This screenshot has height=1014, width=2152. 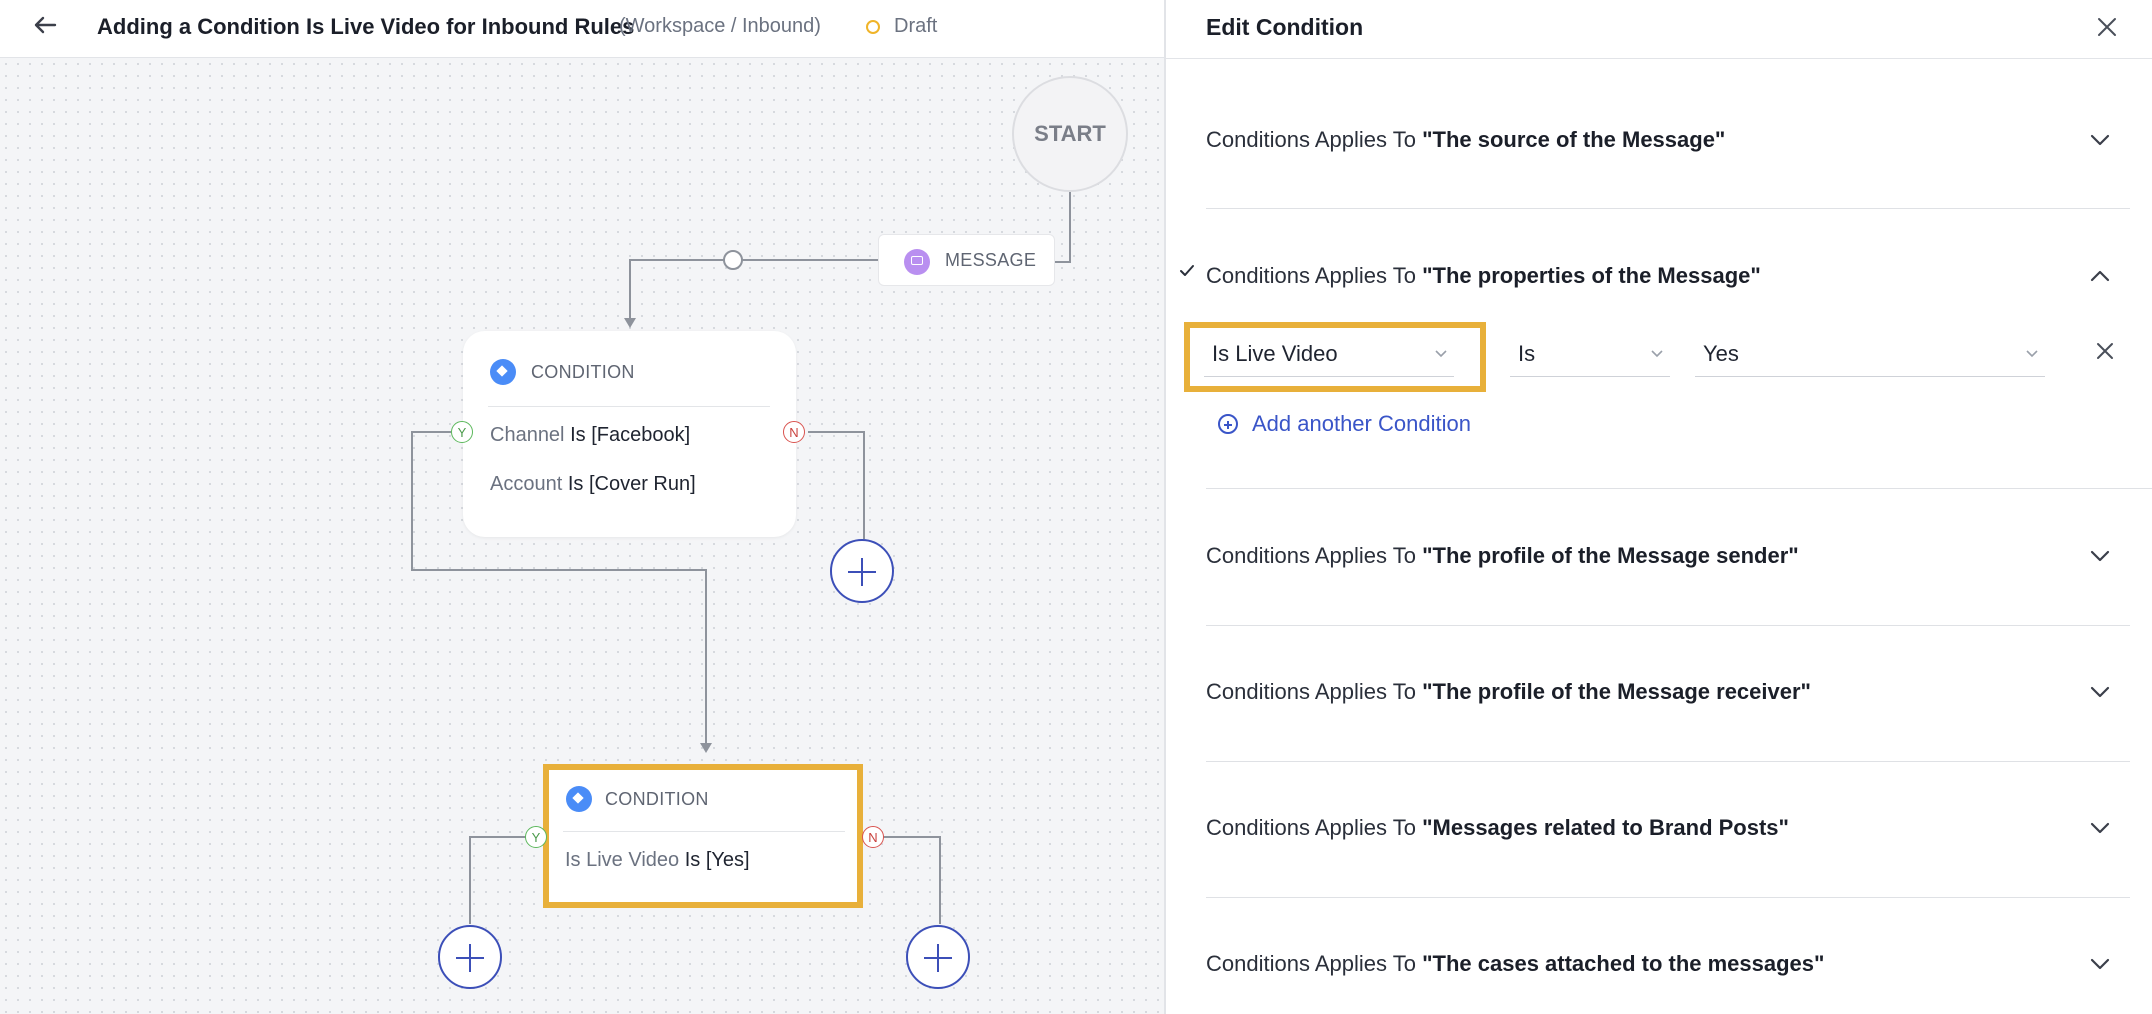 What do you see at coordinates (720, 26) in the screenshot?
I see `breadcrumb: (Workspace / Inbound)` at bounding box center [720, 26].